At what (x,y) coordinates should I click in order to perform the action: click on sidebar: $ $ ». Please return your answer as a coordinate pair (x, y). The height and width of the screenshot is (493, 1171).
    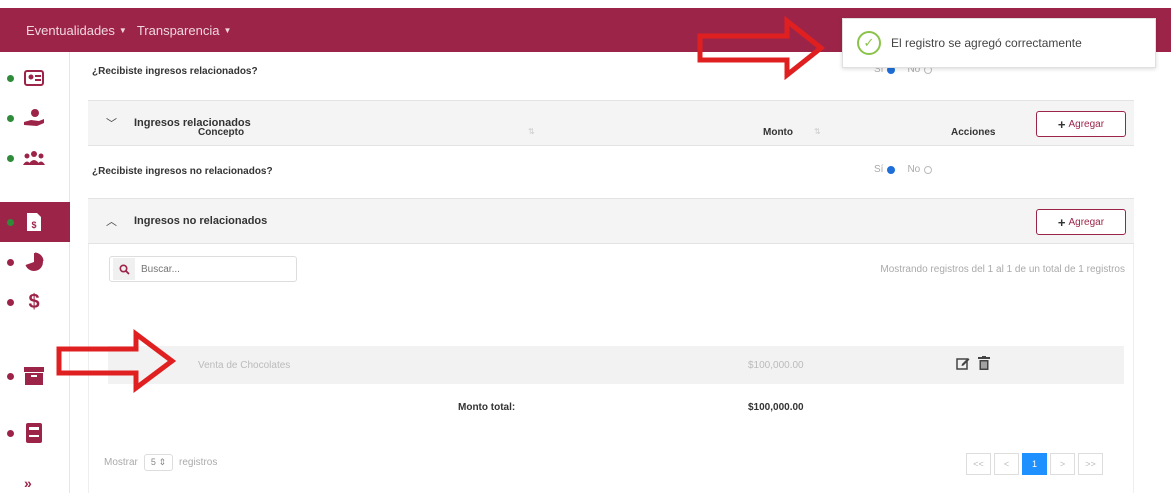
    Looking at the image, I should click on (35, 272).